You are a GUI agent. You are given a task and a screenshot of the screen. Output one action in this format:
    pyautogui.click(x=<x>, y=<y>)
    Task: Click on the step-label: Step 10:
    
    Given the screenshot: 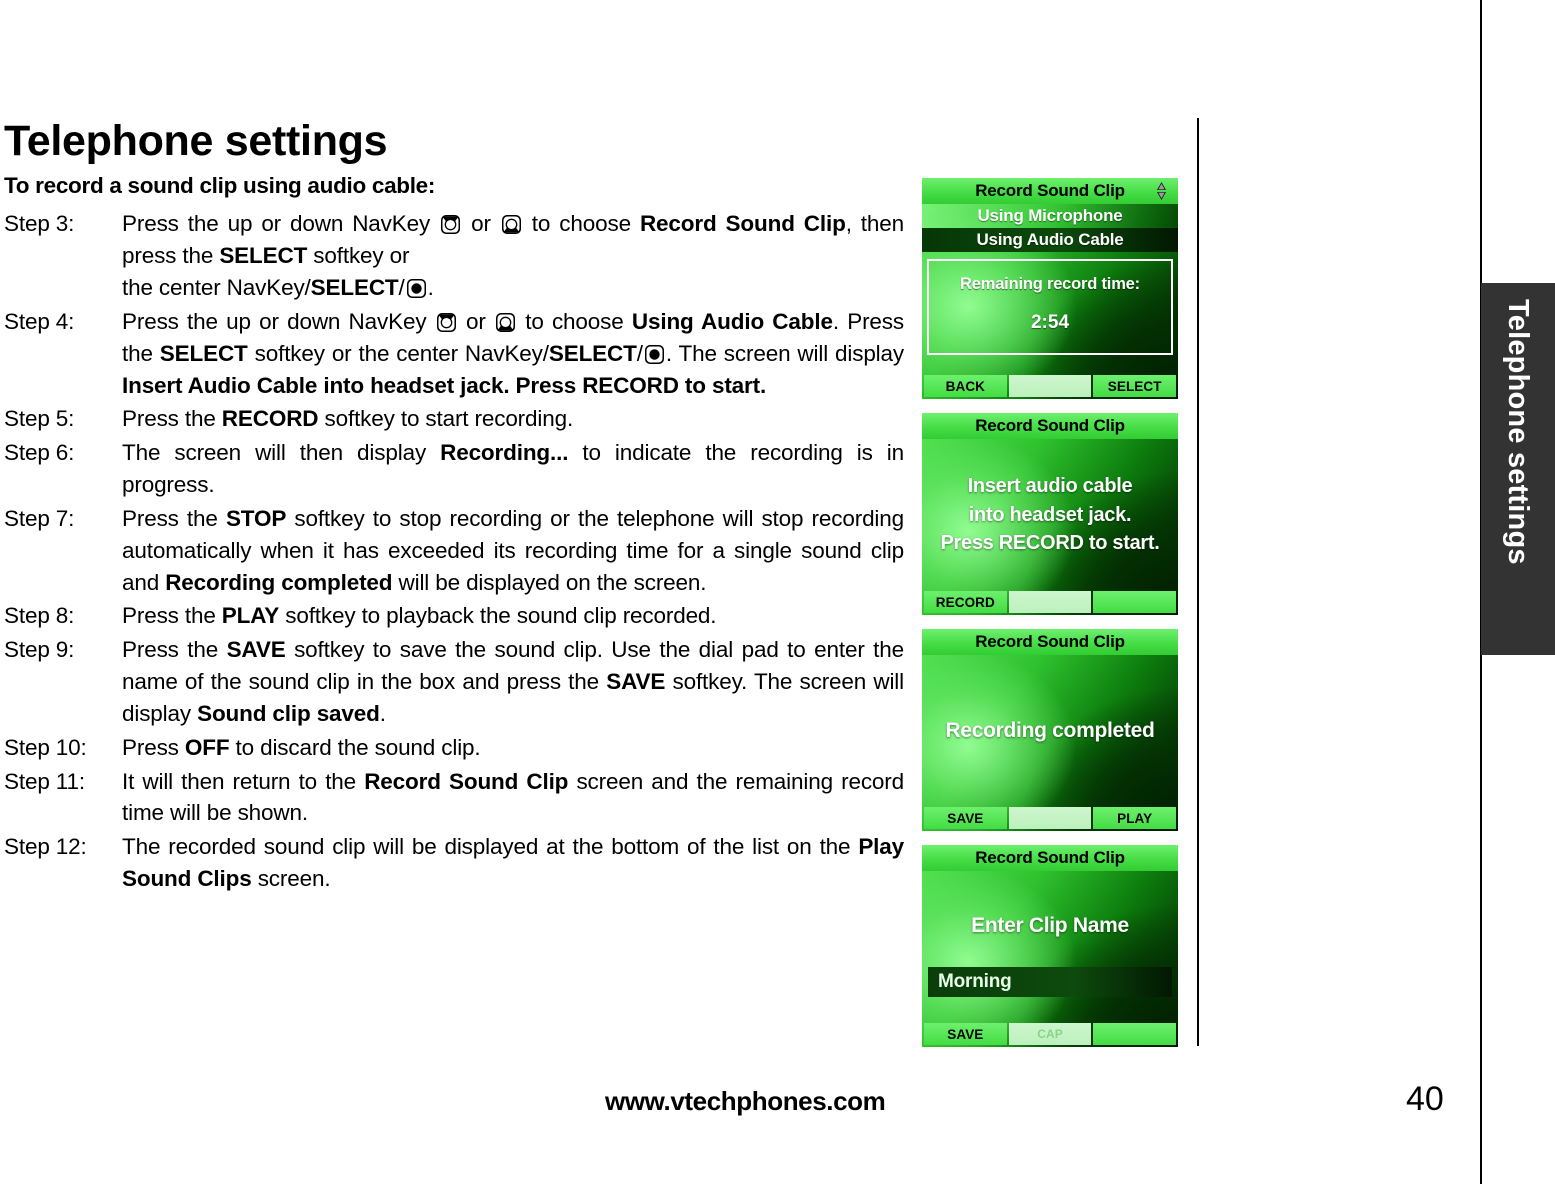 What is the action you would take?
    pyautogui.click(x=45, y=747)
    